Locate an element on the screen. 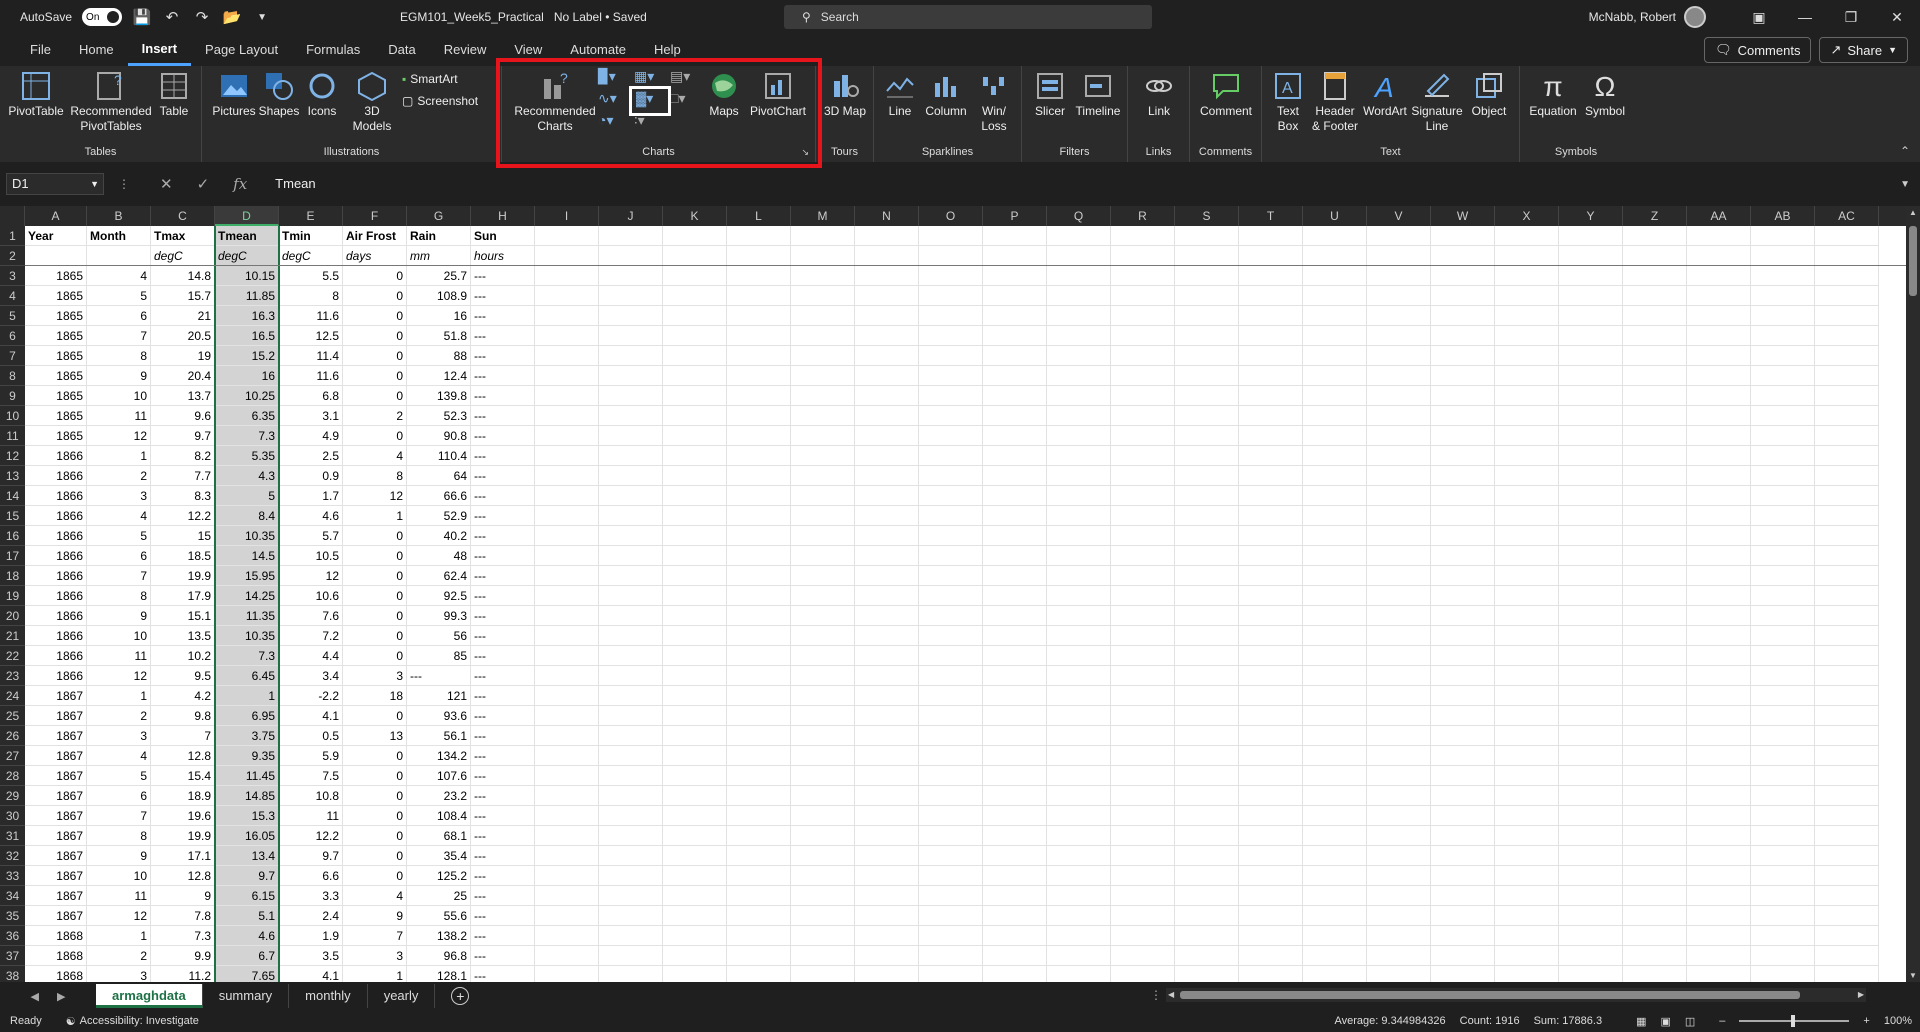 Image resolution: width=1920 pixels, height=1032 pixels. cell: hours is located at coordinates (503, 256).